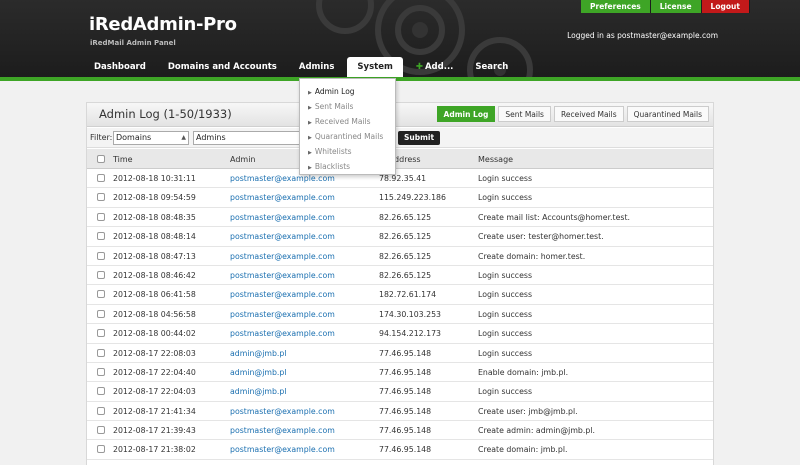 This screenshot has width=800, height=465. What do you see at coordinates (163, 24) in the screenshot?
I see `brand-title: iRedAdmin-Pro` at bounding box center [163, 24].